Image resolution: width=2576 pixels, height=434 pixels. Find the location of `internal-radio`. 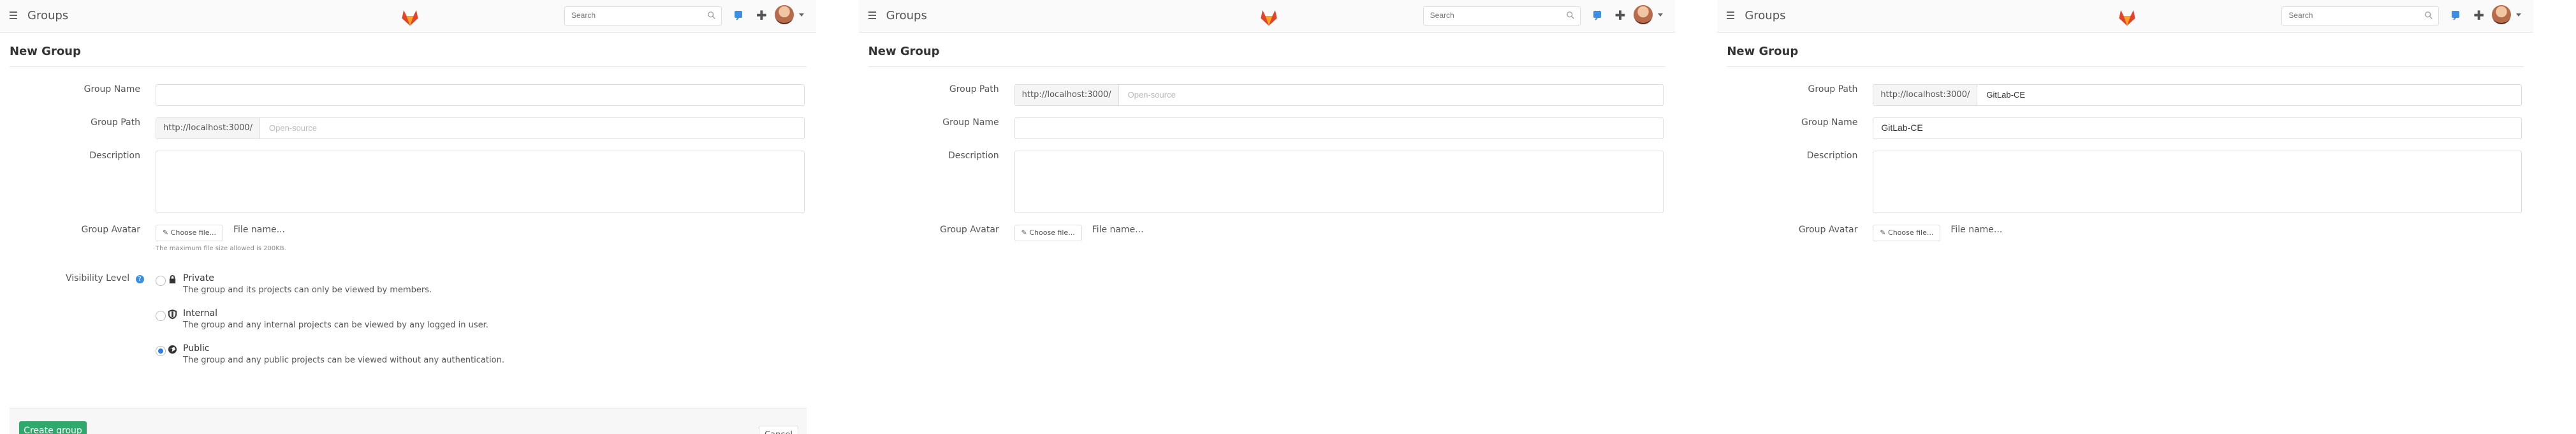

internal-radio is located at coordinates (161, 316).